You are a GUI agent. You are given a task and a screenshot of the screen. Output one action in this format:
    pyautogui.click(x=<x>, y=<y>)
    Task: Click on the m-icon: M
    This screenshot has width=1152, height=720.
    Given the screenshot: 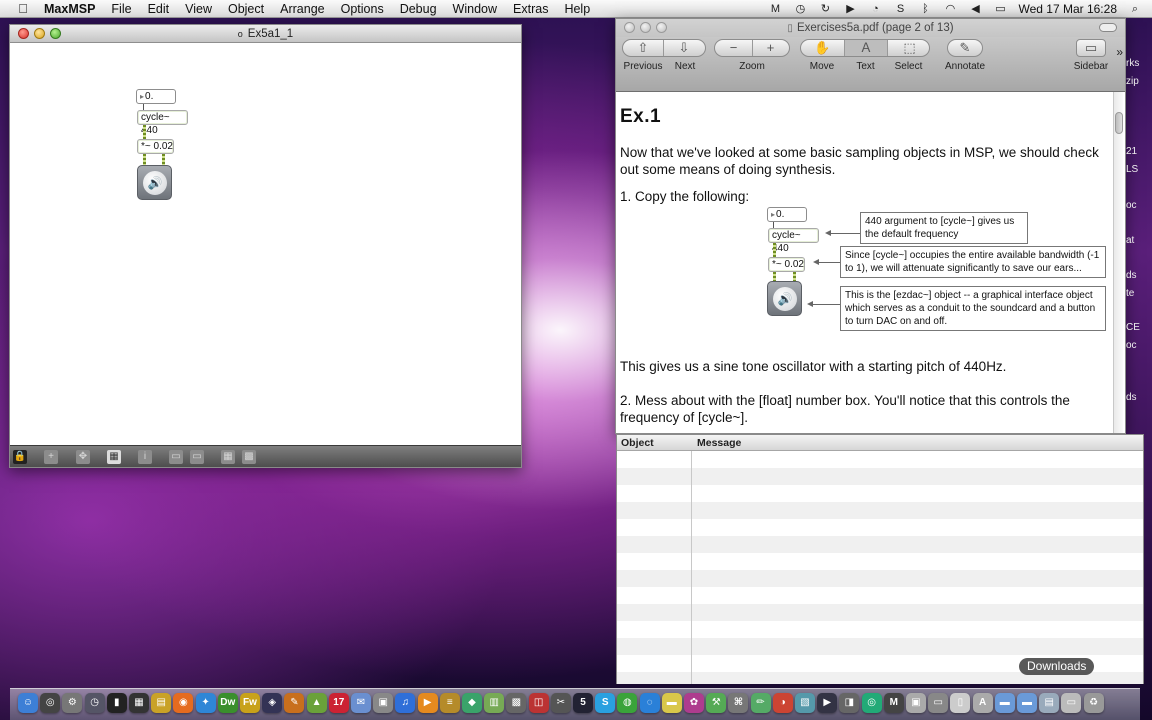 What is the action you would take?
    pyautogui.click(x=775, y=9)
    